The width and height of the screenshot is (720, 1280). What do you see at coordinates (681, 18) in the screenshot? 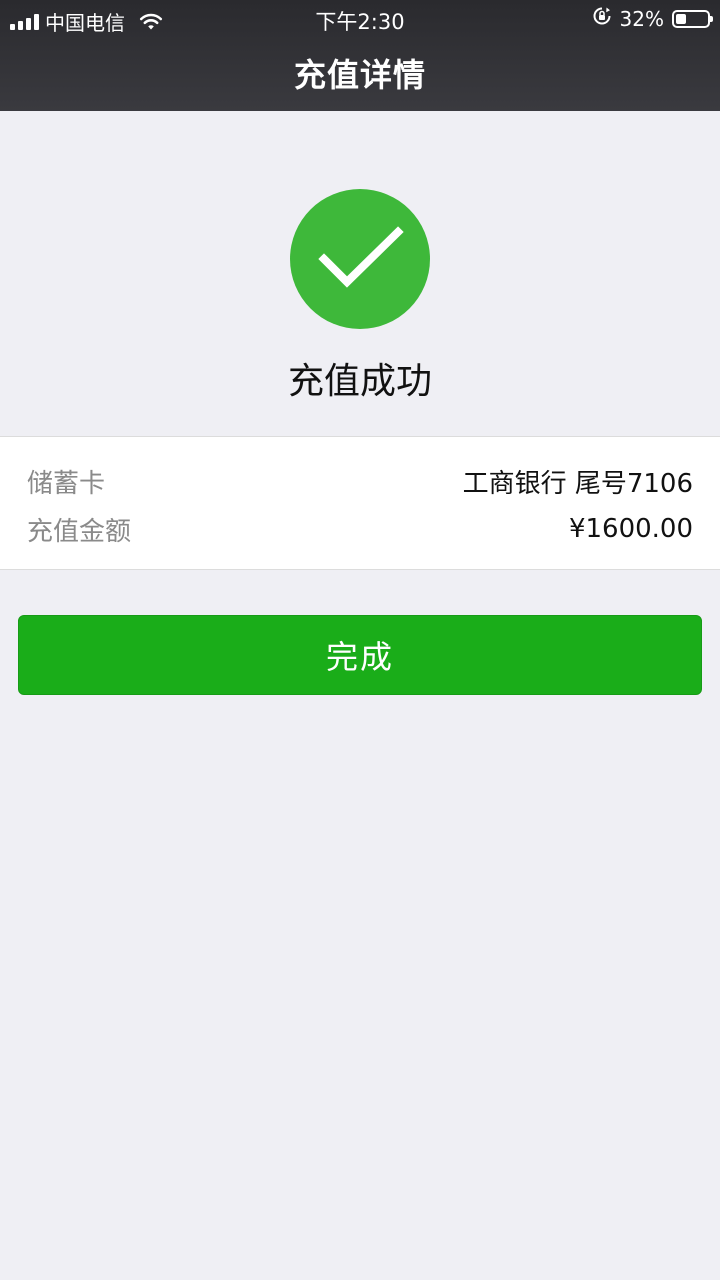
I see `battery-fill` at bounding box center [681, 18].